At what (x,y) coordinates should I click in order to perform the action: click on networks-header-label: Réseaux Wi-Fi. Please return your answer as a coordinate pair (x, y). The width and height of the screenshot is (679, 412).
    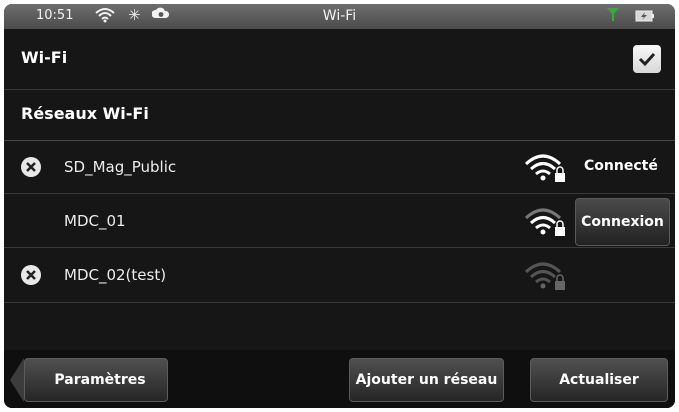
    Looking at the image, I should click on (85, 113).